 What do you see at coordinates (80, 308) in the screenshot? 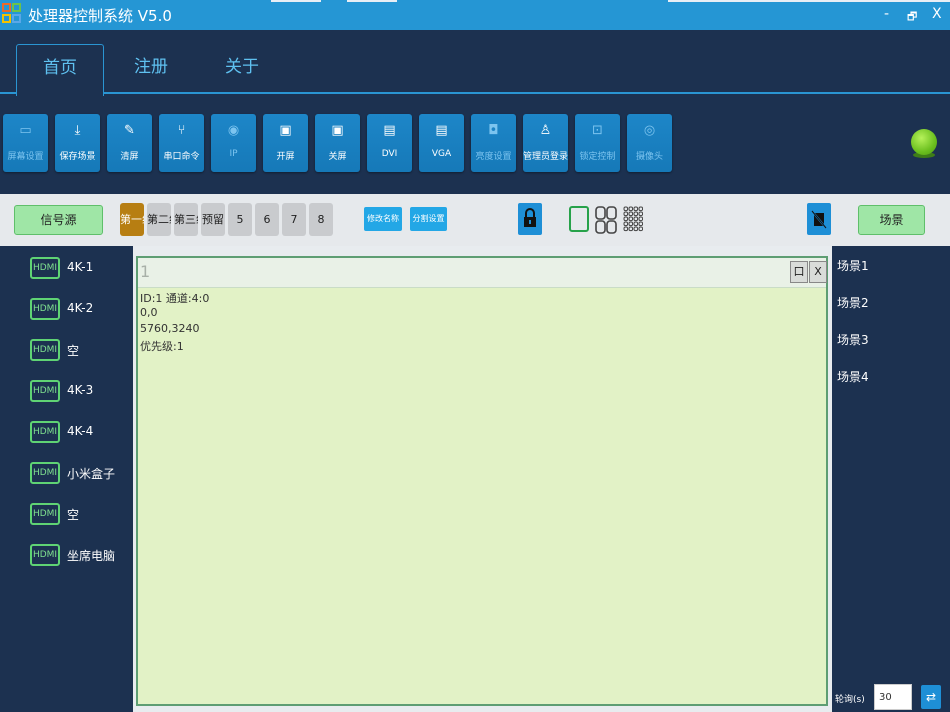
I see `source-name: 4K-2` at bounding box center [80, 308].